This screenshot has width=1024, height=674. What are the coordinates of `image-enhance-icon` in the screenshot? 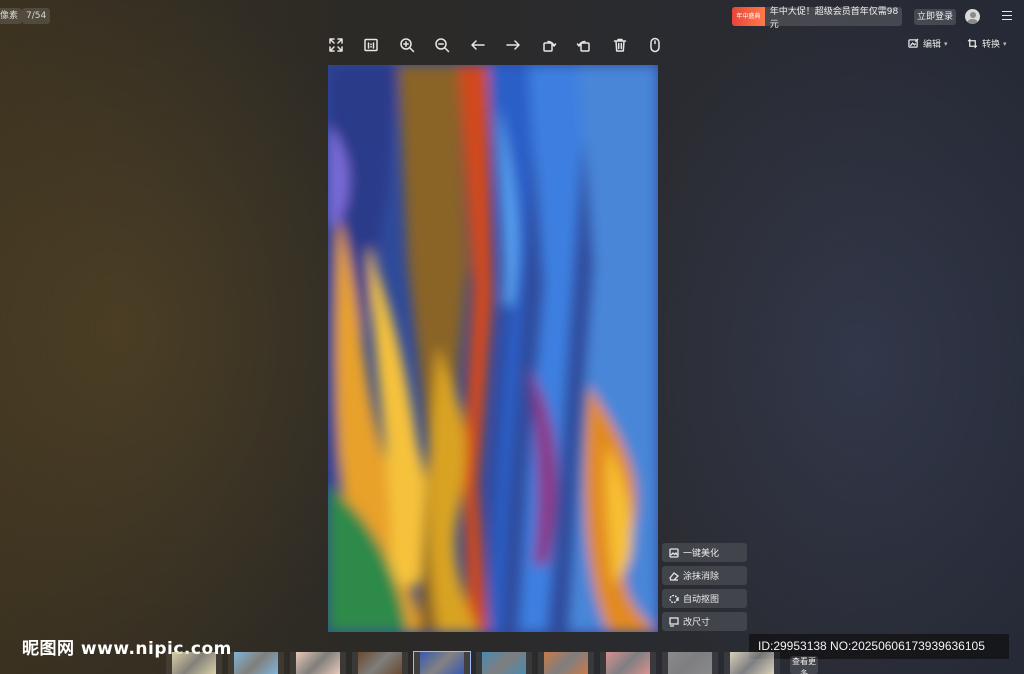 It's located at (674, 552).